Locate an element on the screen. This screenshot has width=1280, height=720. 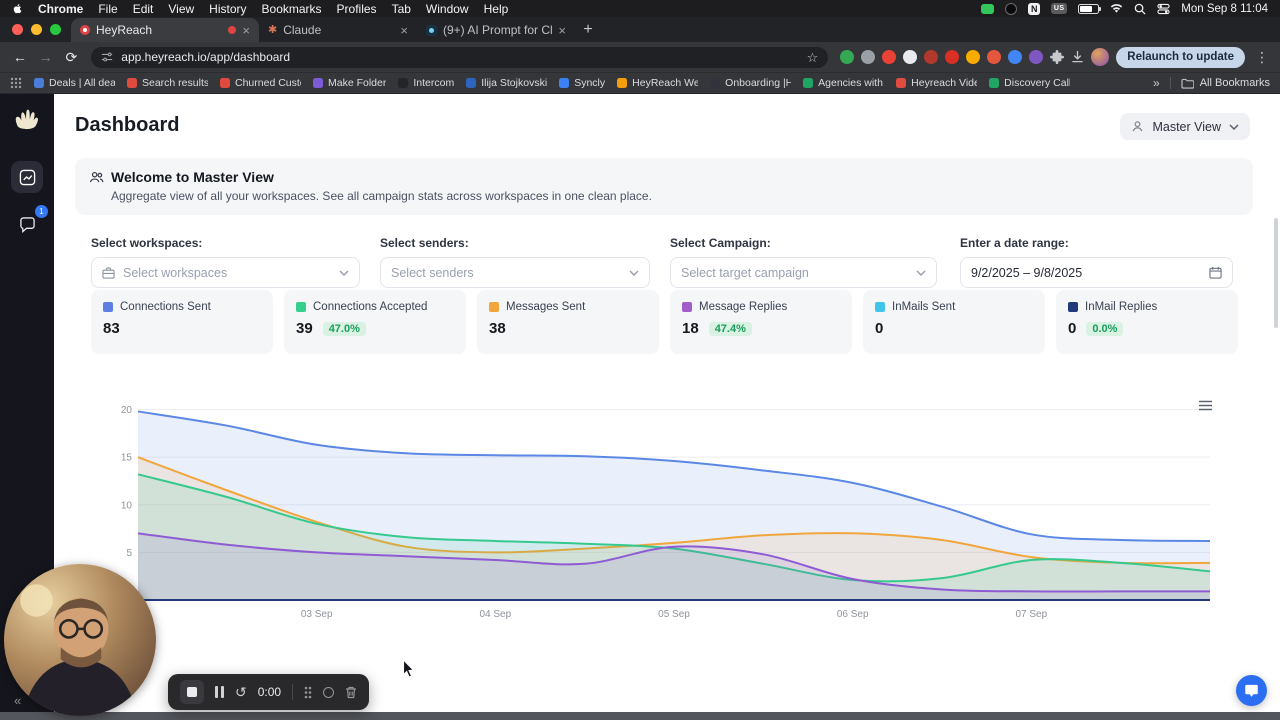
address-bar: app.heyreach.io/app/dashboard ☆ is located at coordinates (460, 57).